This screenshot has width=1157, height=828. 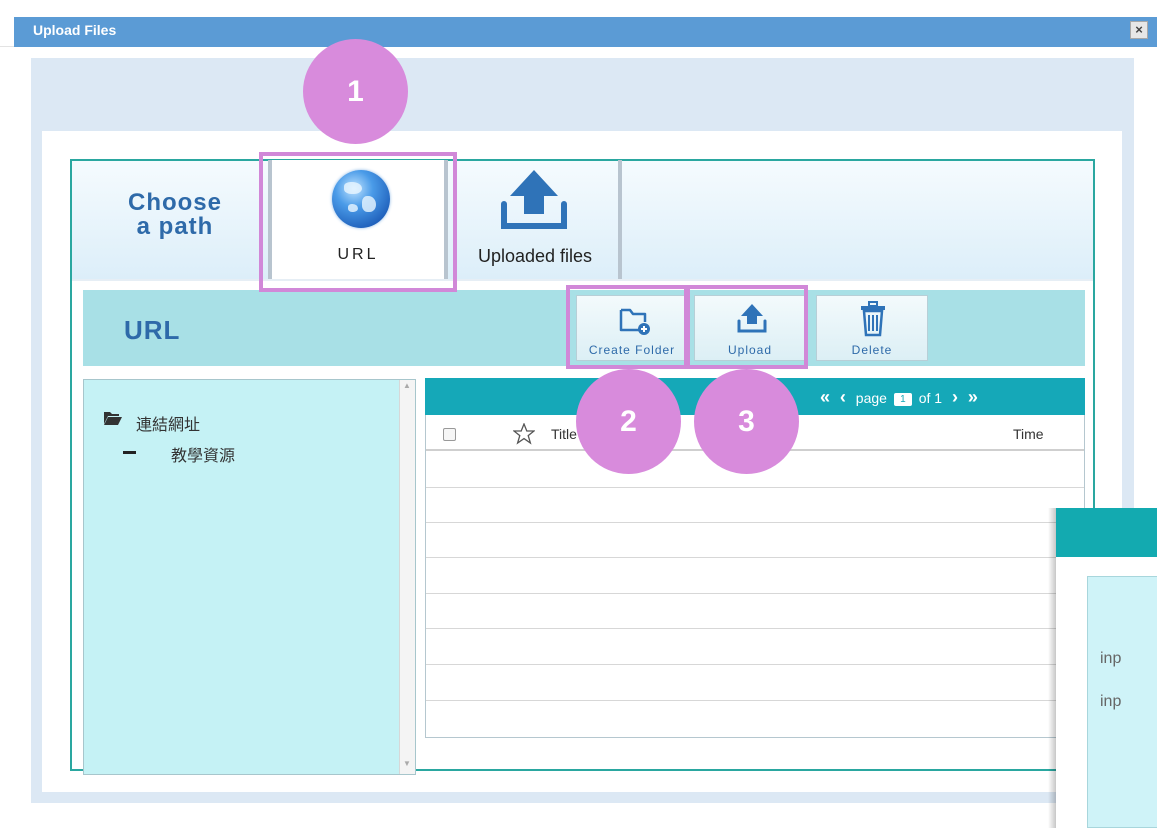 I want to click on delete-button: Delete, so click(x=872, y=328).